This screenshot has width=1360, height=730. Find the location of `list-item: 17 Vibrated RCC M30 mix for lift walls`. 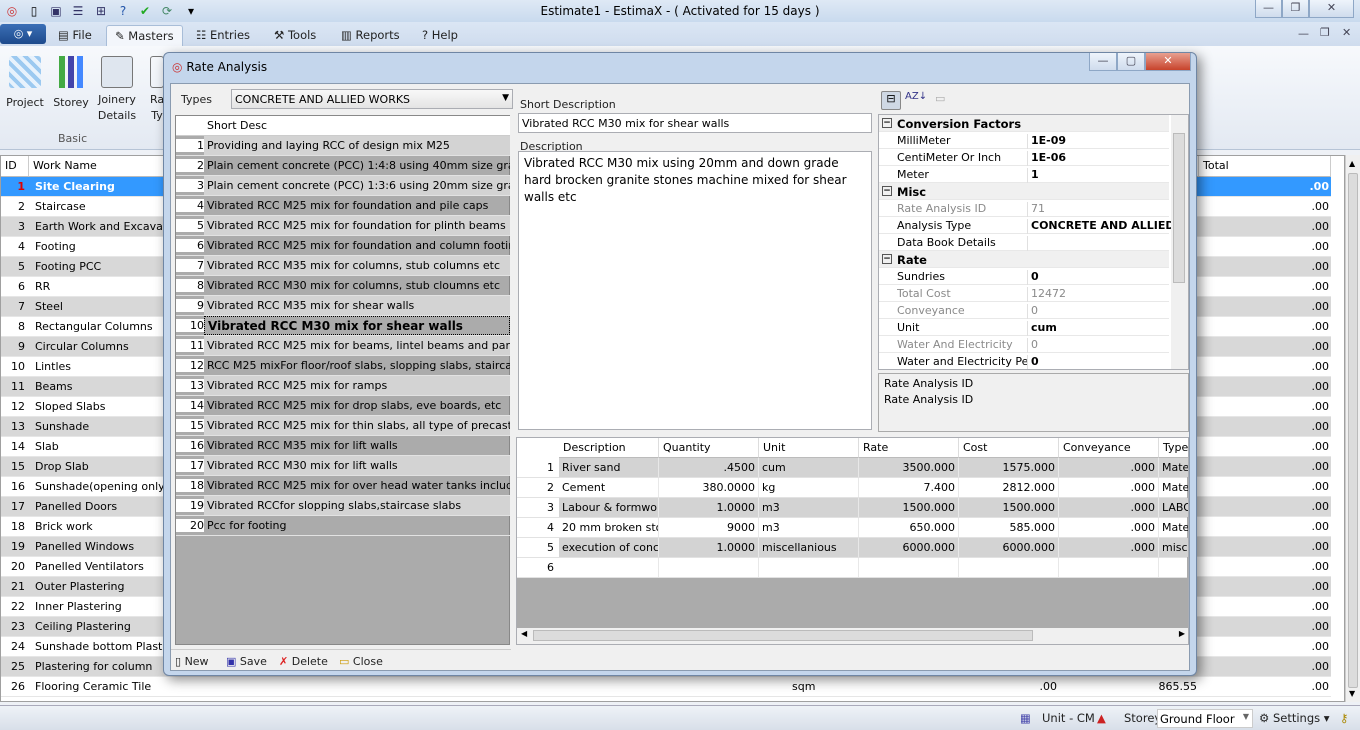

list-item: 17 Vibrated RCC M30 mix for lift walls is located at coordinates (343, 466).